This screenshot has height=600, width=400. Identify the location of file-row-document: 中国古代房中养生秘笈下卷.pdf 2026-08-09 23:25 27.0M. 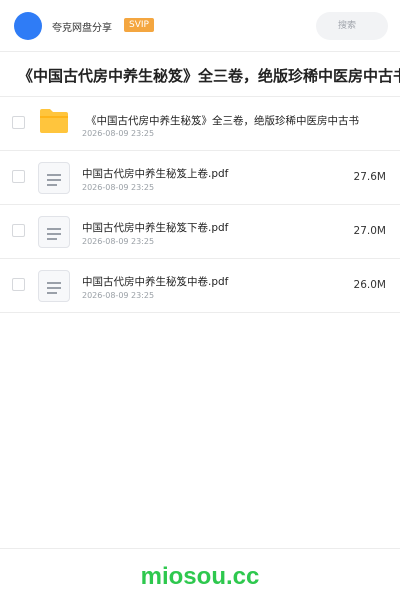
(200, 232).